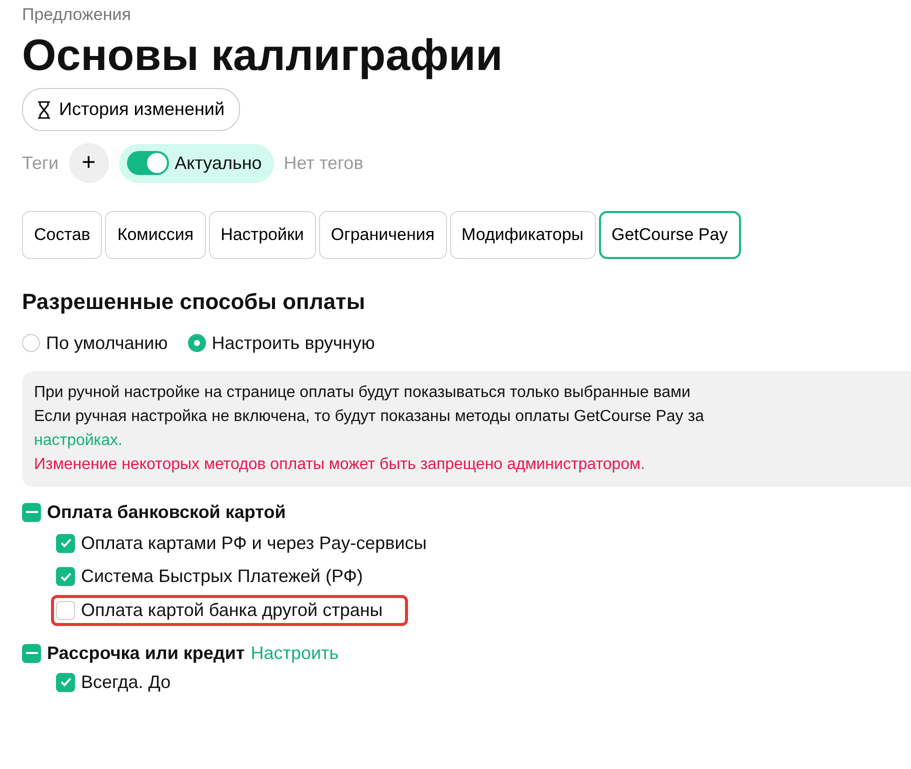  I want to click on group-title: Рассрочка или кредит, so click(146, 653).